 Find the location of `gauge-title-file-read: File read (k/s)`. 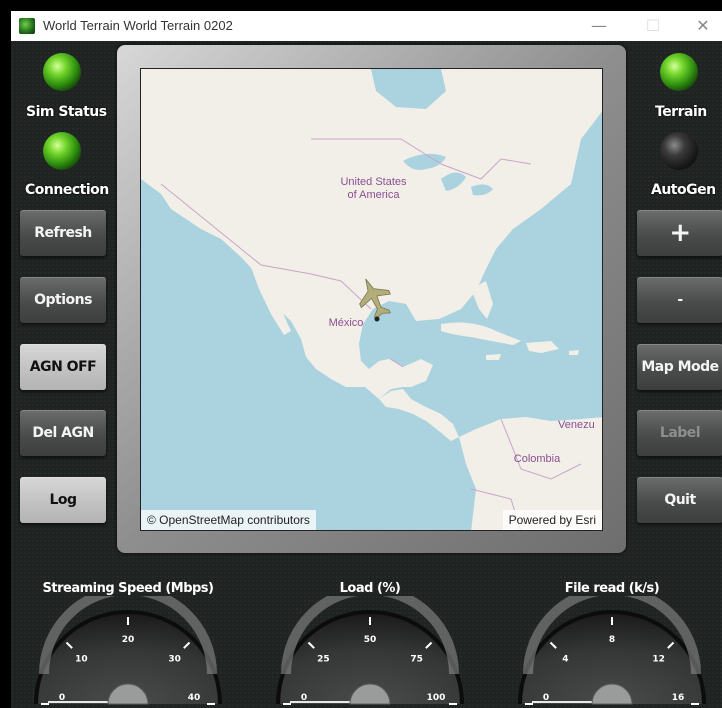

gauge-title-file-read: File read (k/s) is located at coordinates (612, 588).